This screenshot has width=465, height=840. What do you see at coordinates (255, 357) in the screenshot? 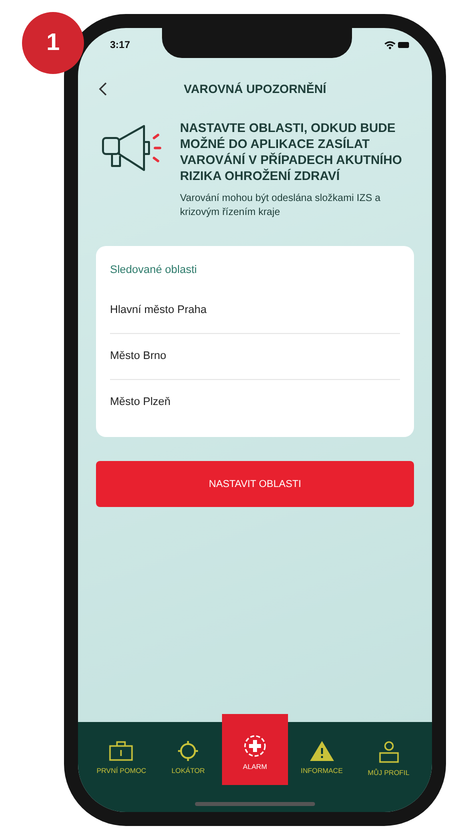
I see `area-item: Město Brno` at bounding box center [255, 357].